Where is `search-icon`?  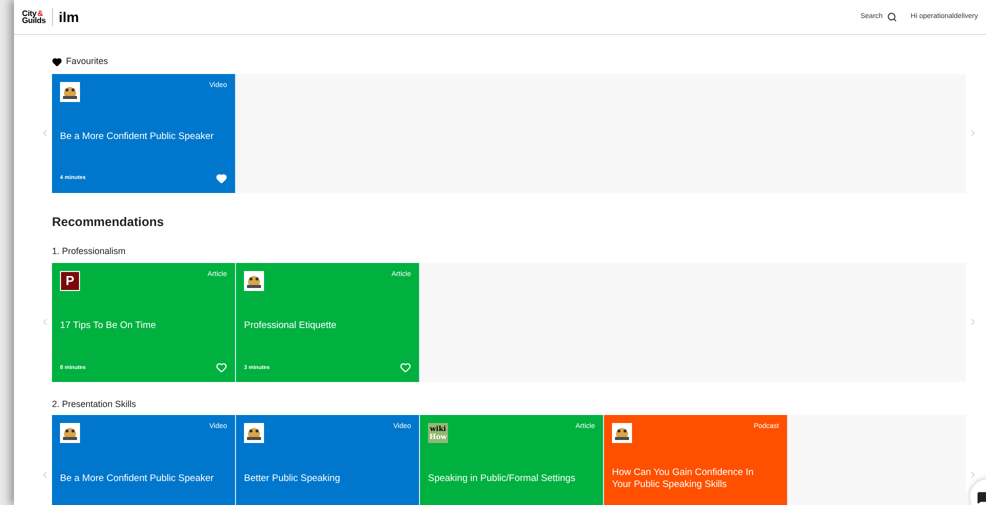 search-icon is located at coordinates (891, 17).